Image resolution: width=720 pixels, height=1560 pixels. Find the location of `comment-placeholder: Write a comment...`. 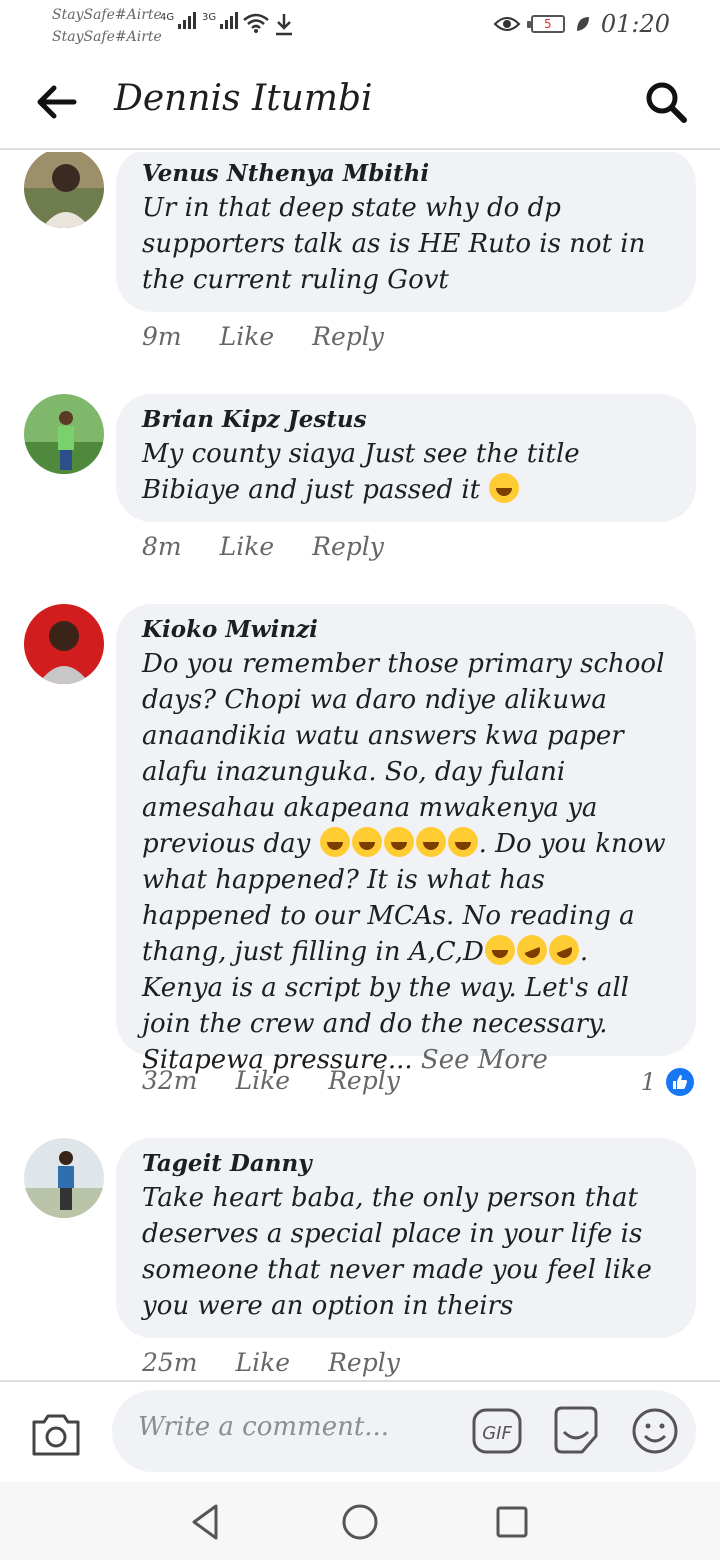

comment-placeholder: Write a comment... is located at coordinates (264, 1427).